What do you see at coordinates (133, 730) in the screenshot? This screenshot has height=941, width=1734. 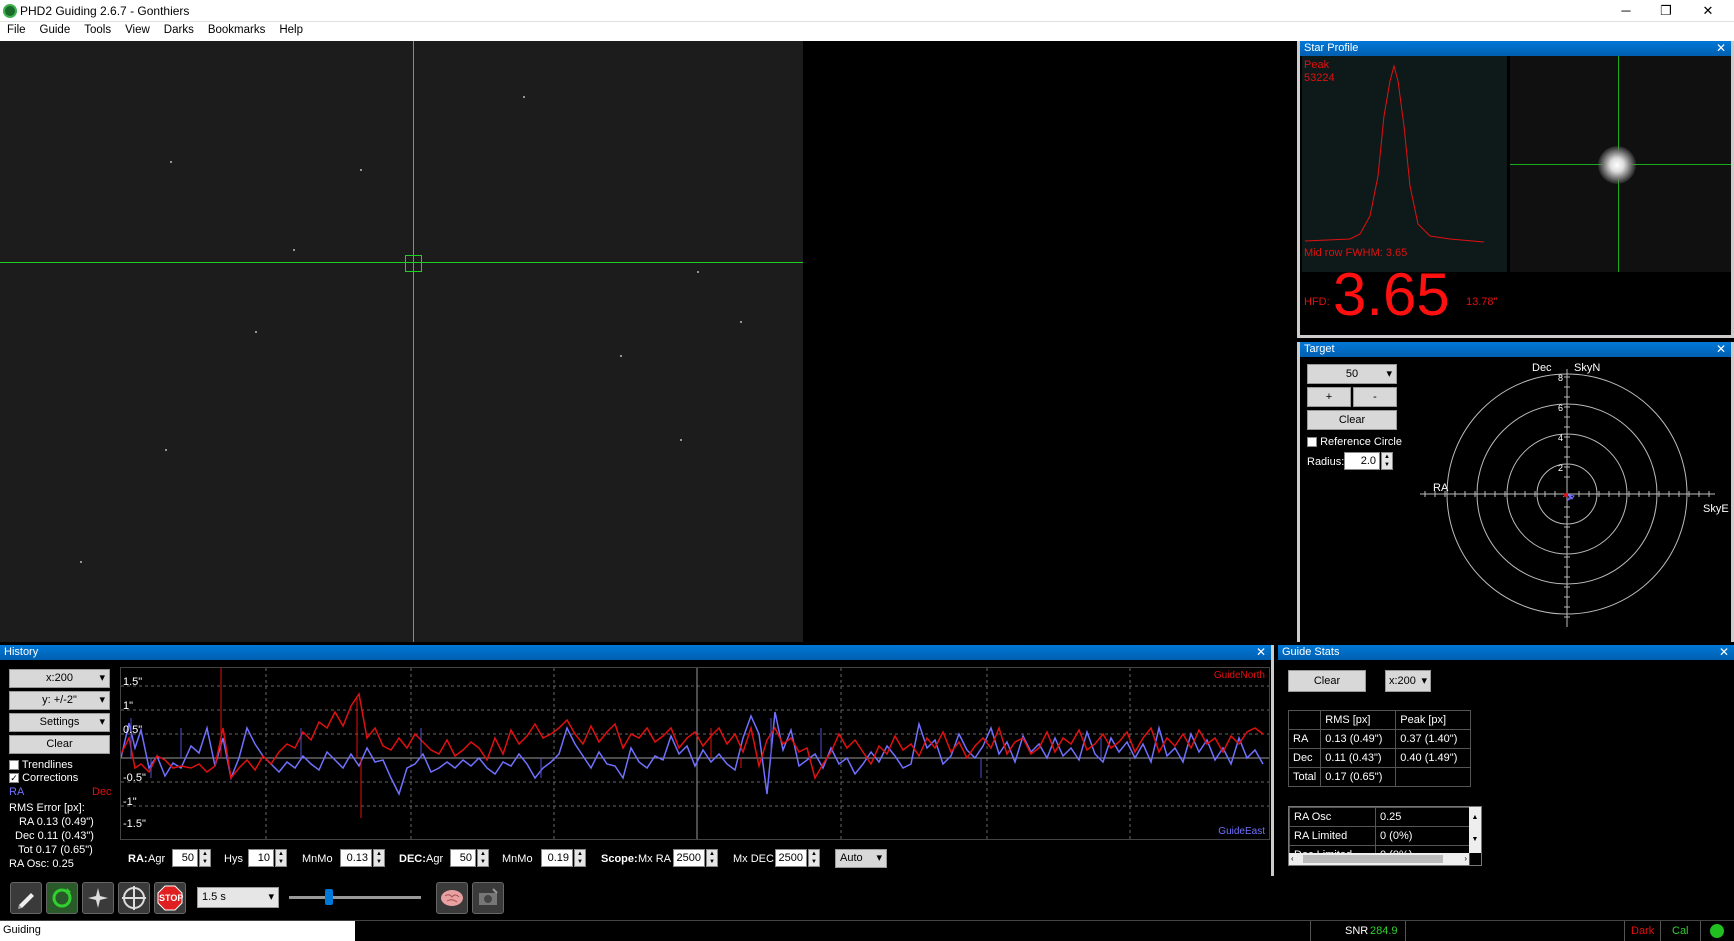 I see `y-label-0-5: 0.5"` at bounding box center [133, 730].